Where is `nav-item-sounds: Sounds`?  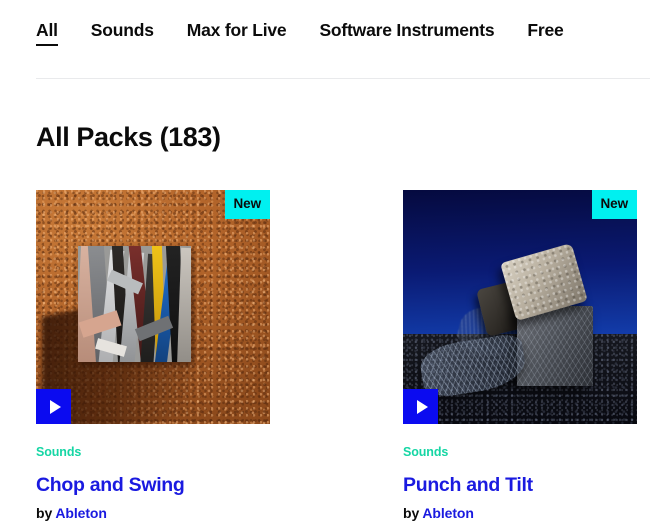 nav-item-sounds: Sounds is located at coordinates (122, 32).